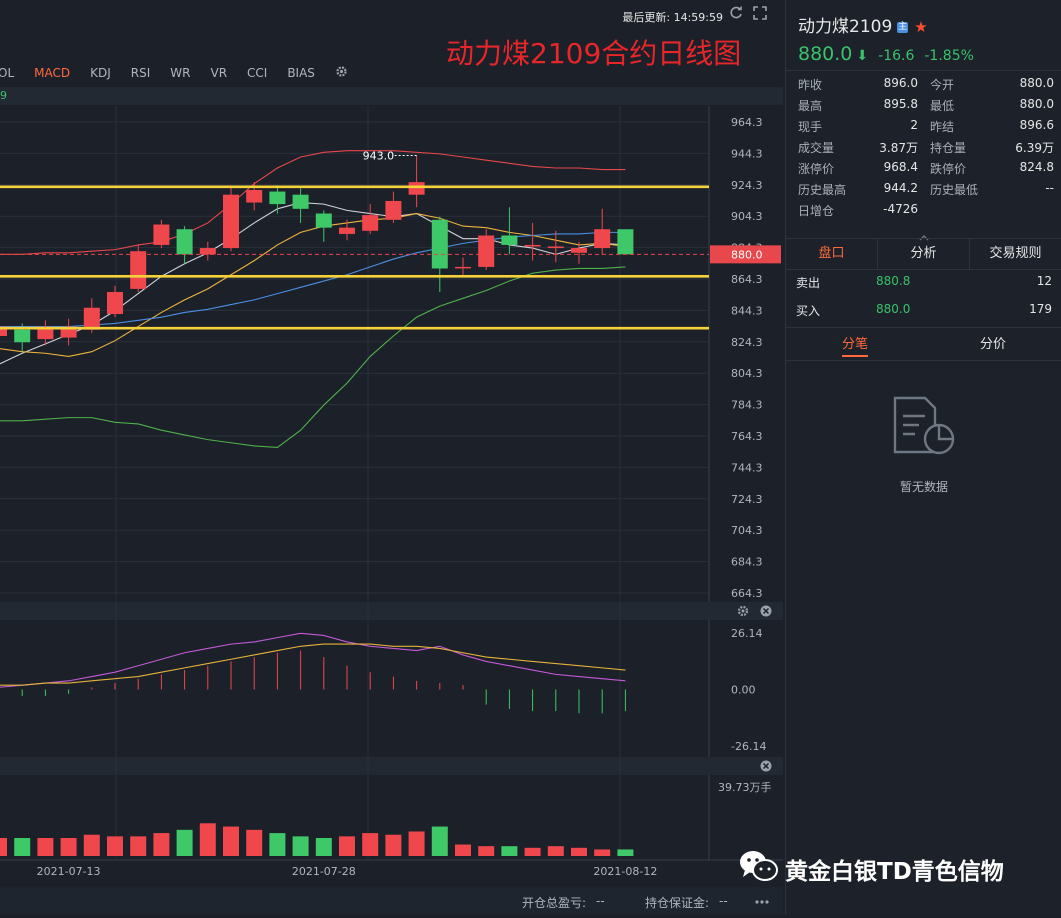 The width and height of the screenshot is (1061, 918). I want to click on stat-row: 最高 895.8 最低 880.0, so click(926, 107).